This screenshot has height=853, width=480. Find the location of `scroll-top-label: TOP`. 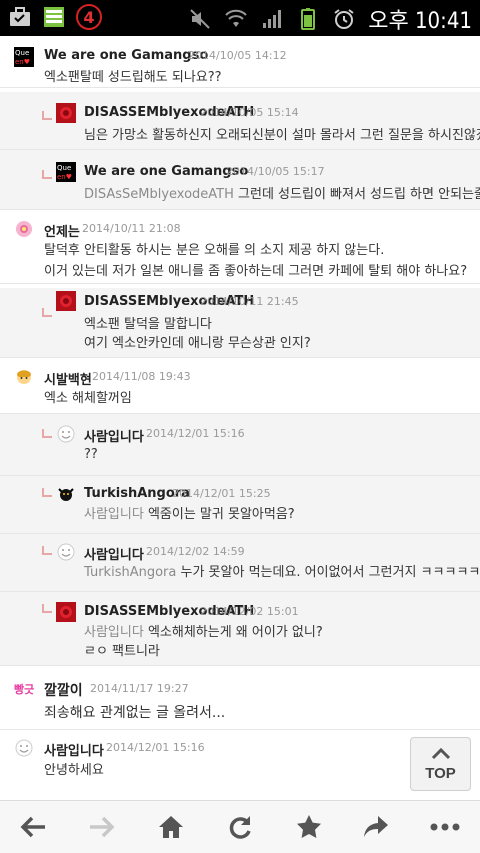

scroll-top-label: TOP is located at coordinates (440, 773).